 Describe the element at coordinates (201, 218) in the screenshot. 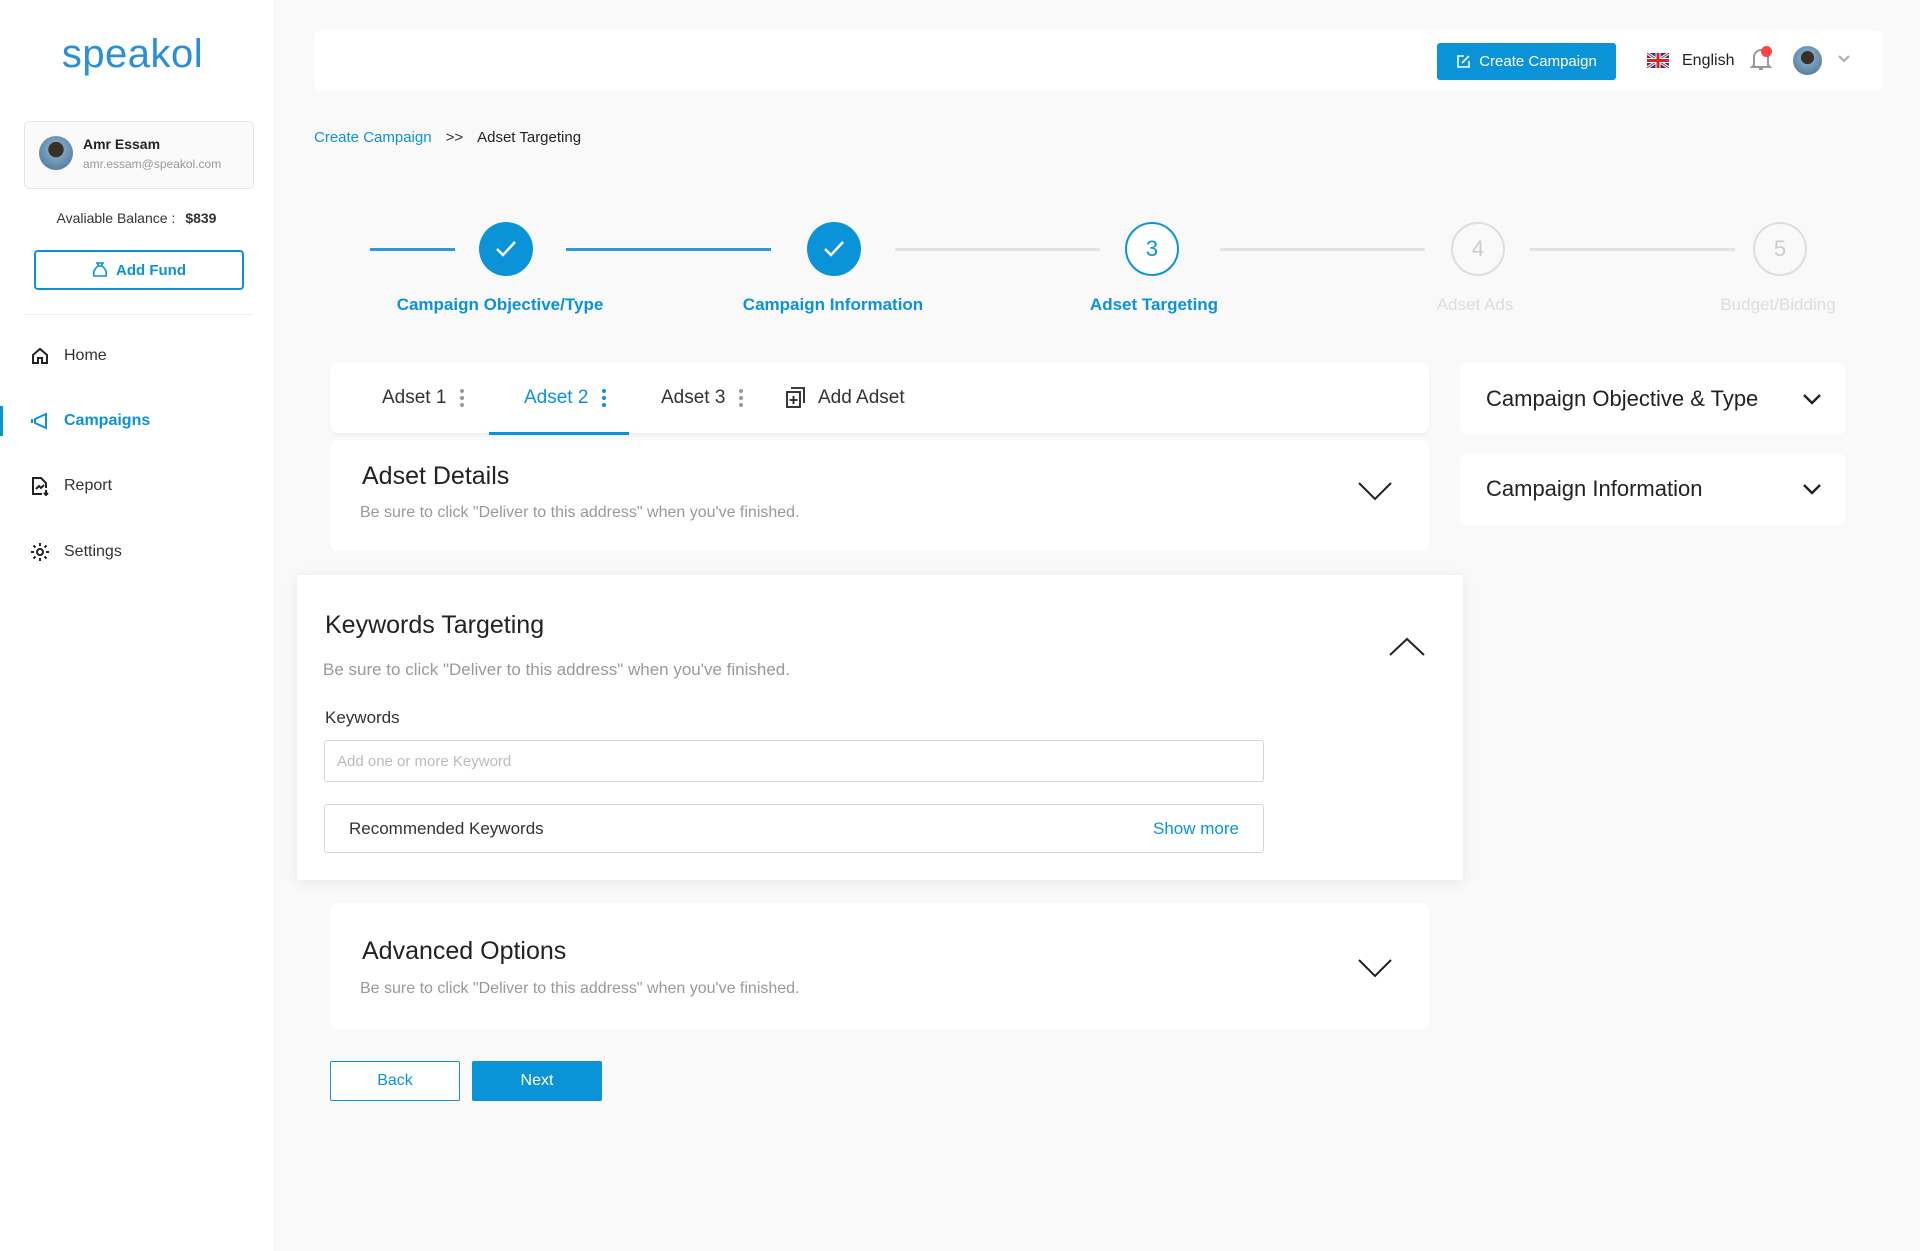

I see `balance-value: $839` at that location.